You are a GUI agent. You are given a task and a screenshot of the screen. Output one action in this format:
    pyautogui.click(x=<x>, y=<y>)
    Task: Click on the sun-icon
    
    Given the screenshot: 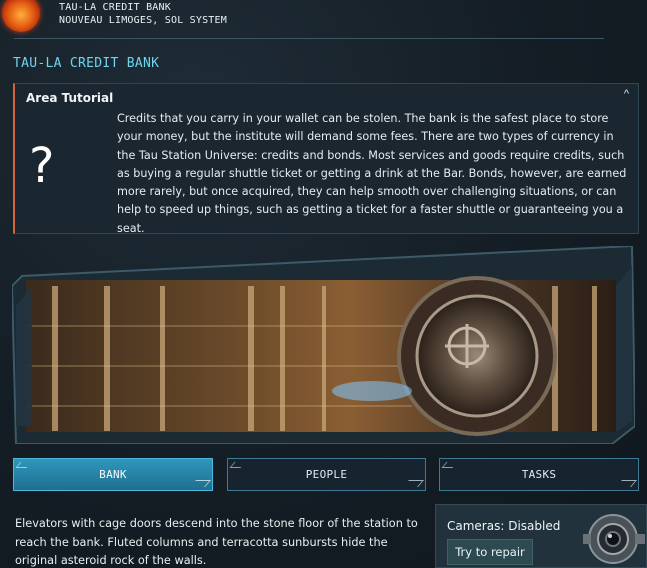 What is the action you would take?
    pyautogui.click(x=21, y=16)
    